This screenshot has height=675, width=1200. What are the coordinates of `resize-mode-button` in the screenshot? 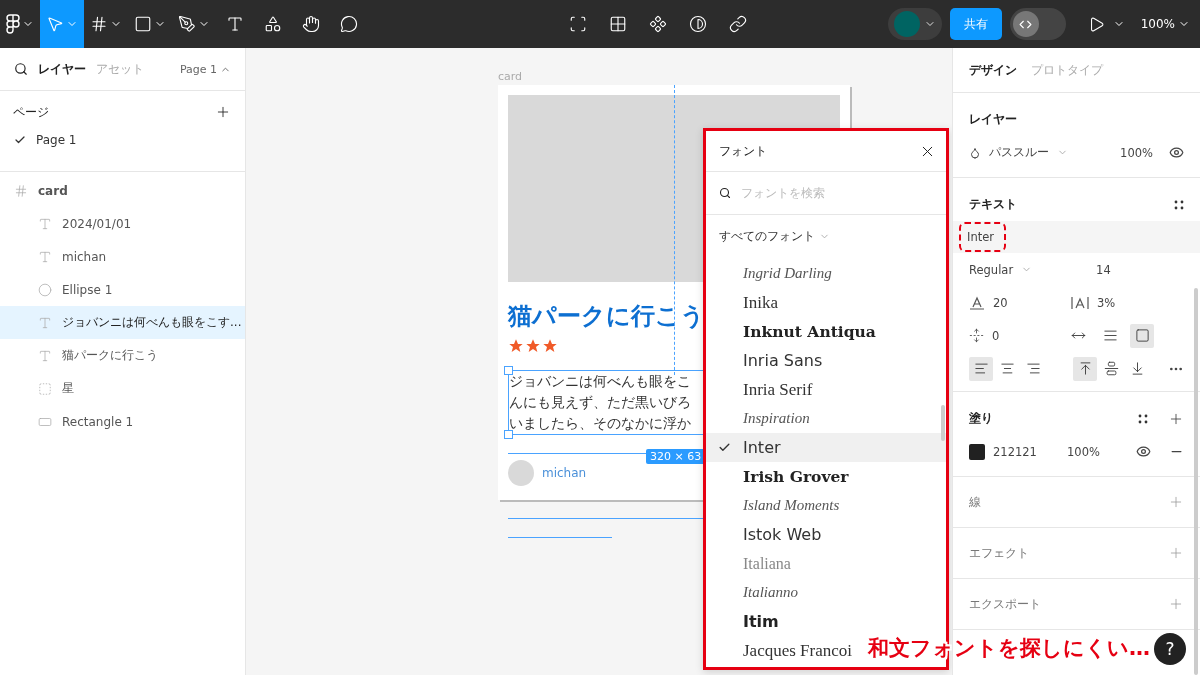 It's located at (1142, 335).